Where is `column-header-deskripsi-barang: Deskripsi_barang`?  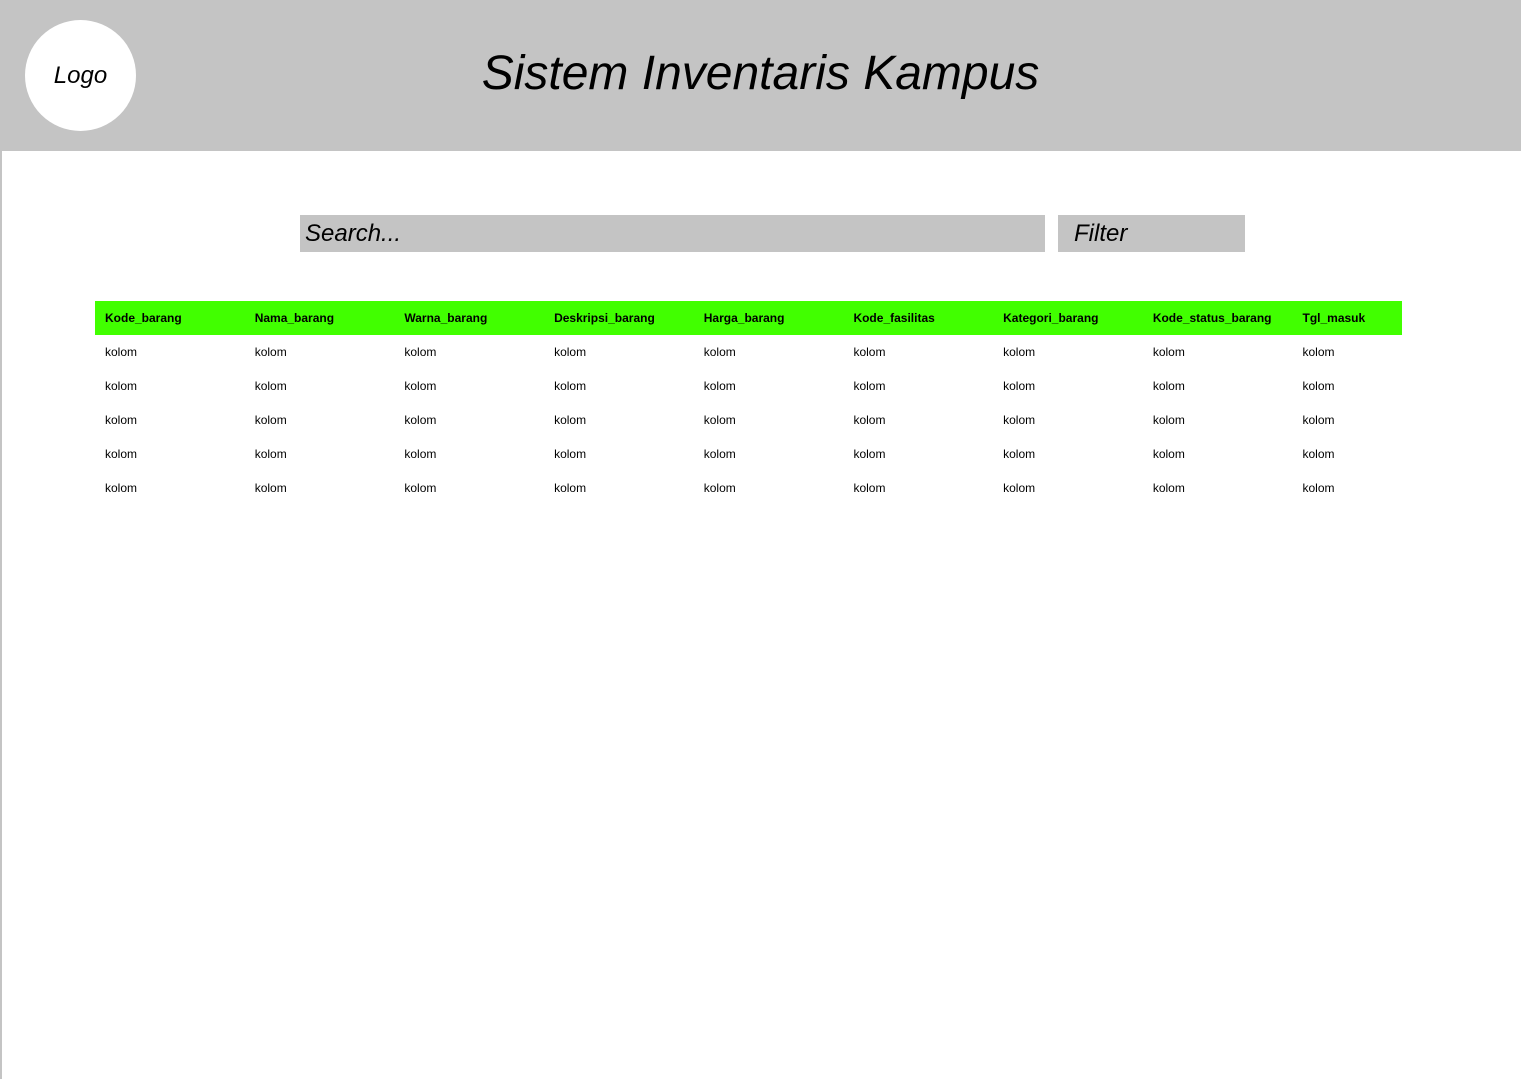
column-header-deskripsi-barang: Deskripsi_barang is located at coordinates (619, 318).